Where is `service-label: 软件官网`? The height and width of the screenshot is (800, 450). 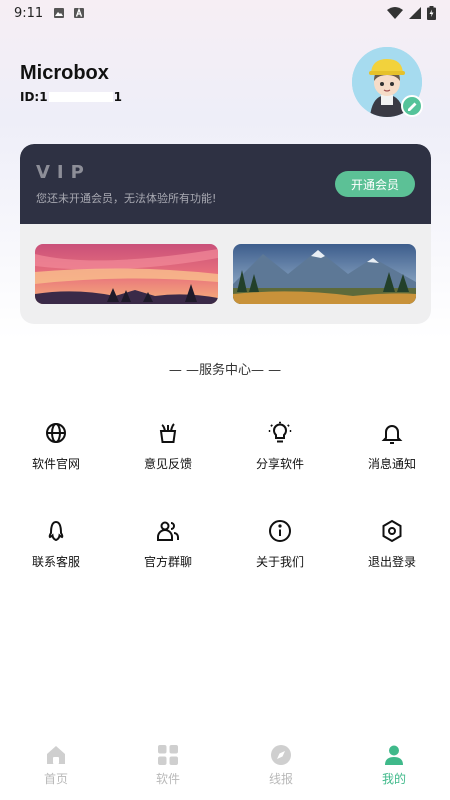 service-label: 软件官网 is located at coordinates (55, 464).